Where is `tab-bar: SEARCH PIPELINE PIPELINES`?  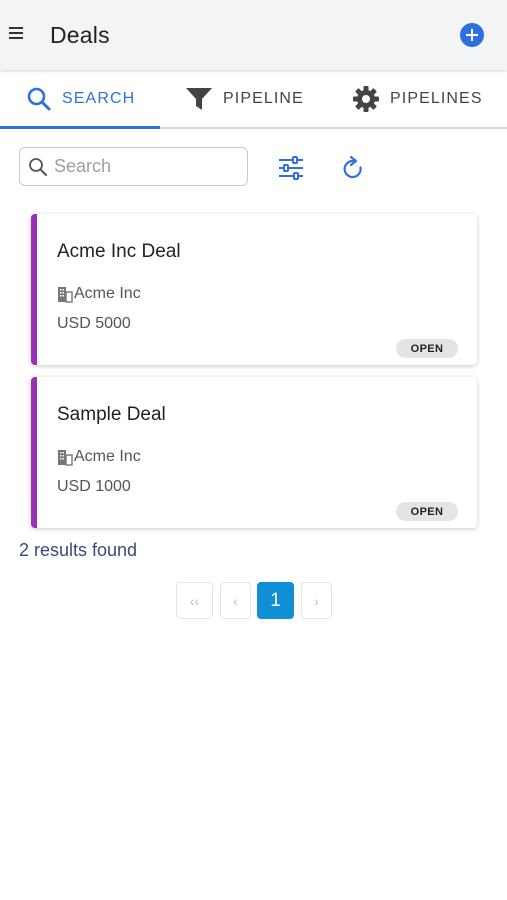
tab-bar: SEARCH PIPELINE PIPELINES is located at coordinates (253, 99).